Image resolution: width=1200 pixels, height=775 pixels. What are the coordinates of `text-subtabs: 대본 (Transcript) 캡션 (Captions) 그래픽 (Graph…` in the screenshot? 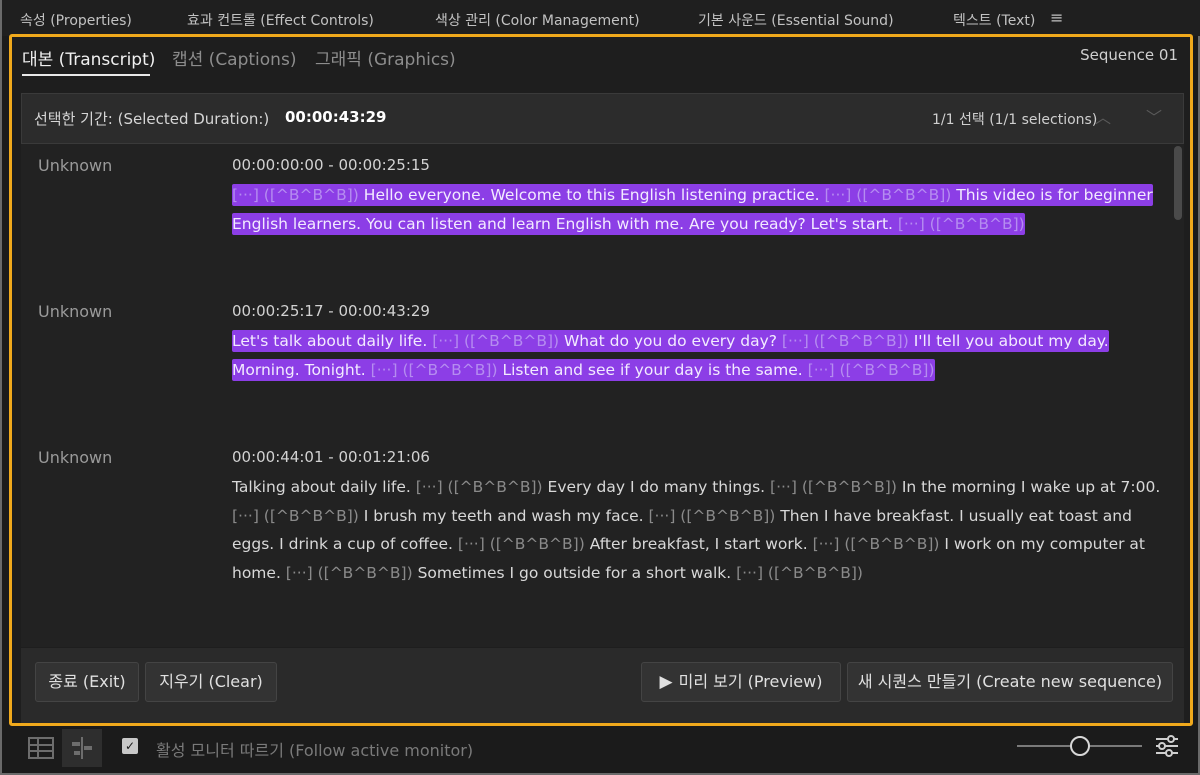 It's located at (601, 57).